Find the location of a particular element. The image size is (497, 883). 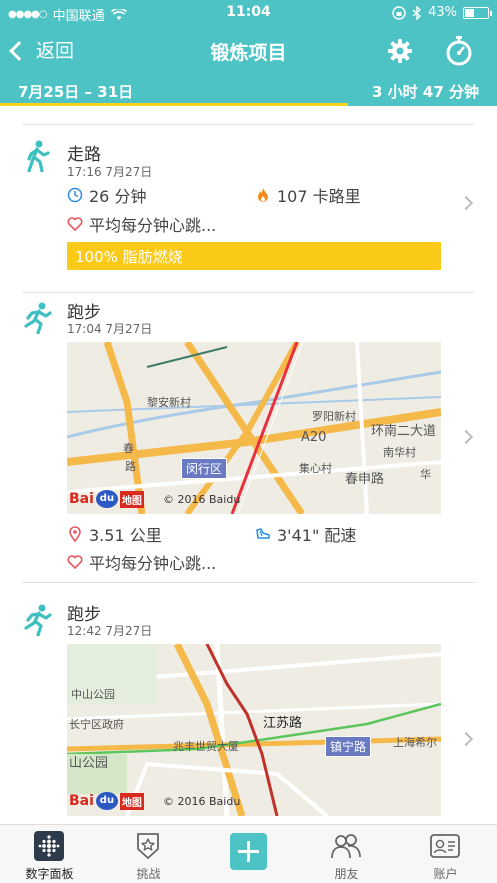

map-label: 华 is located at coordinates (425, 474).